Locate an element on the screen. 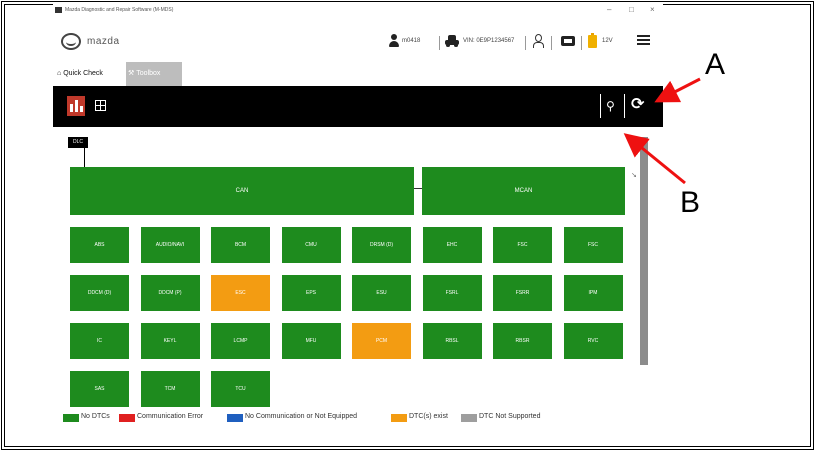 The image size is (815, 451). legend-label: No Communication or Not Equipped is located at coordinates (301, 416).